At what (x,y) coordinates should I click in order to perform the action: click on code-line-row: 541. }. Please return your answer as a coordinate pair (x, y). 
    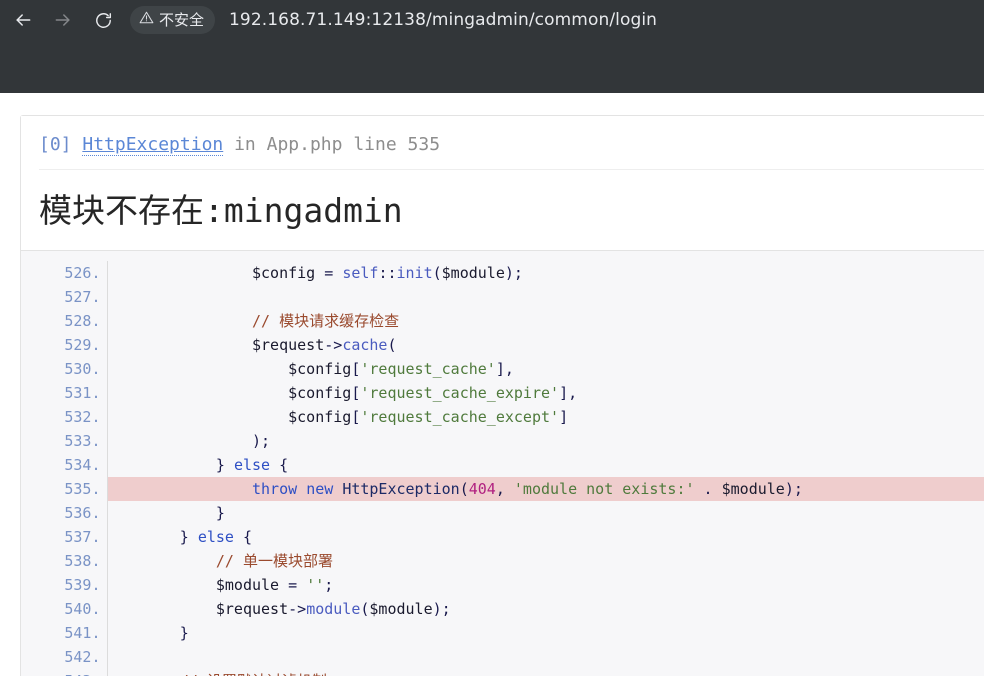
    Looking at the image, I should click on (502, 633).